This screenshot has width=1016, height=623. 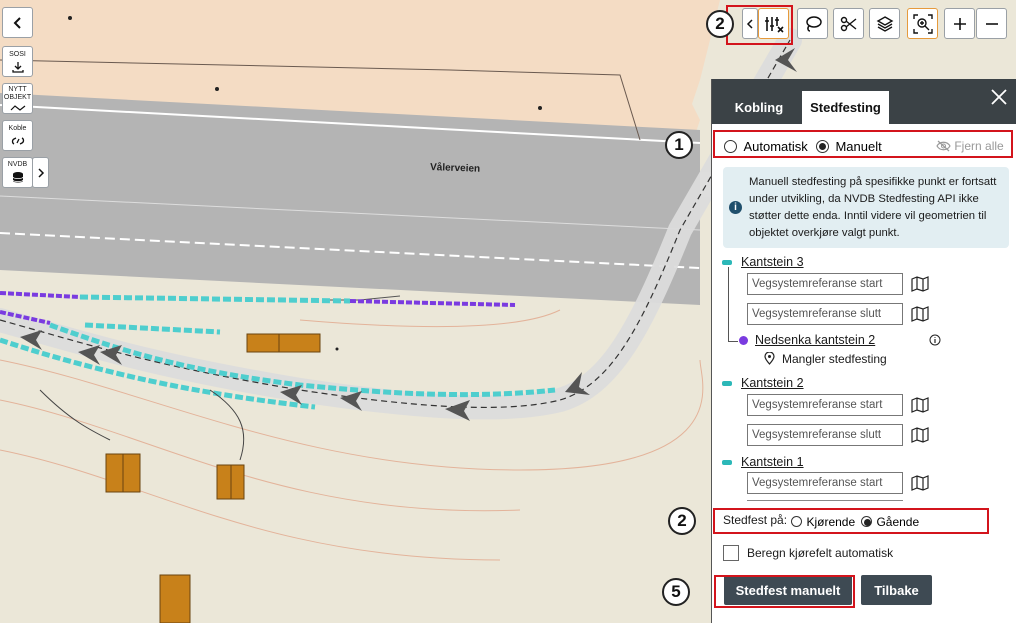 I want to click on sosi-button: SOSI, so click(x=17, y=61).